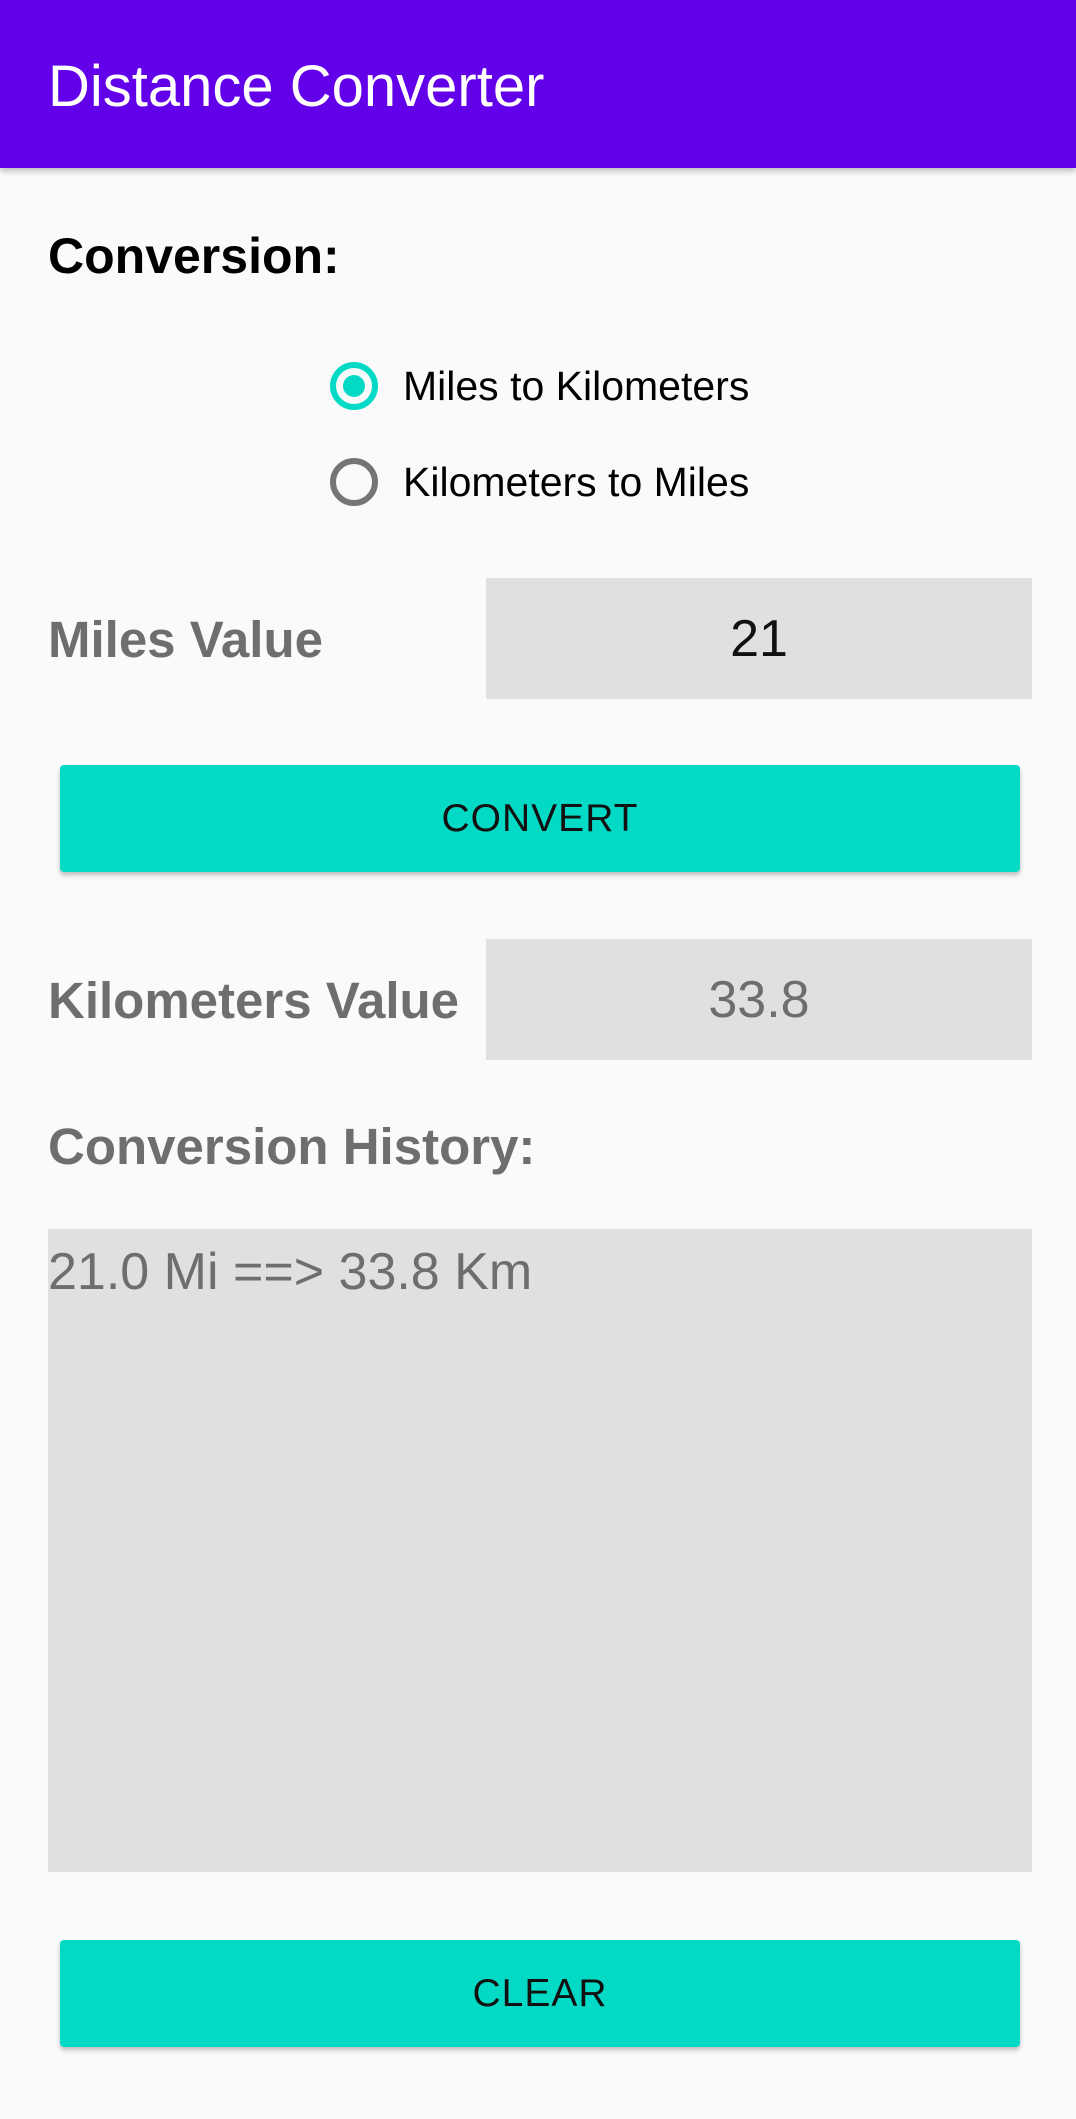 This screenshot has height=2119, width=1076. Describe the element at coordinates (296, 86) in the screenshot. I see `app-title: Distance Converter` at that location.